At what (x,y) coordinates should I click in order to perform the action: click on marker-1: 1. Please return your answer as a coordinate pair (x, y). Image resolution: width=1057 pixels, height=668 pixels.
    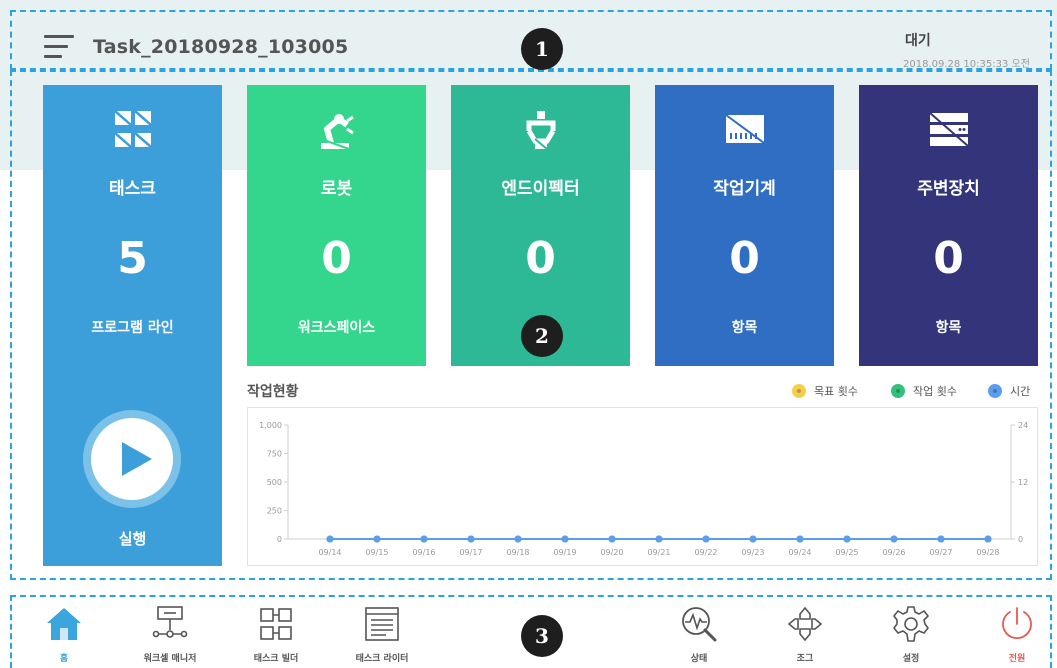
    Looking at the image, I should click on (542, 49).